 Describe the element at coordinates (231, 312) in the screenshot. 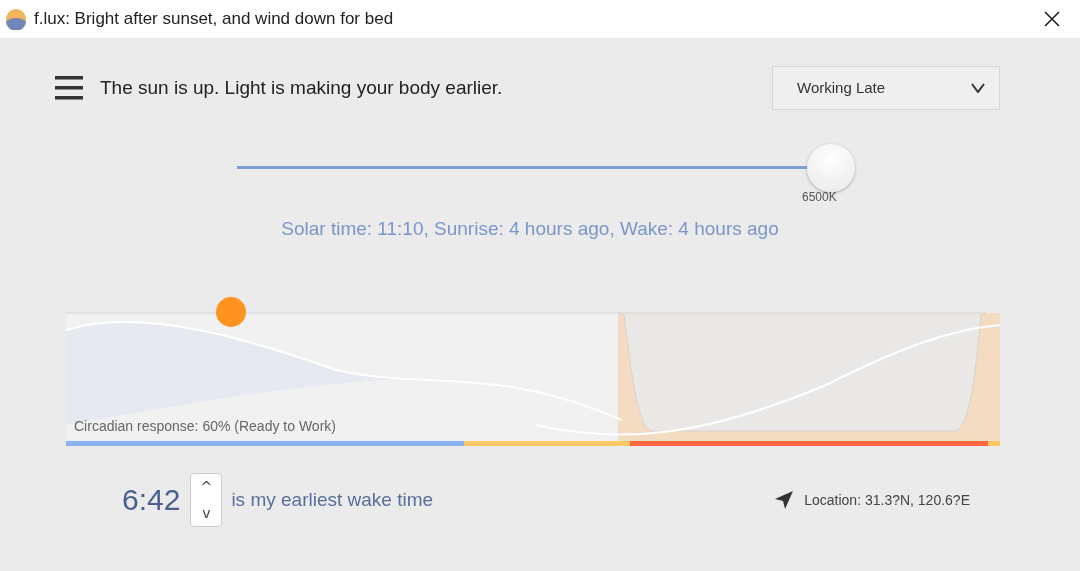

I see `sun-marker` at that location.